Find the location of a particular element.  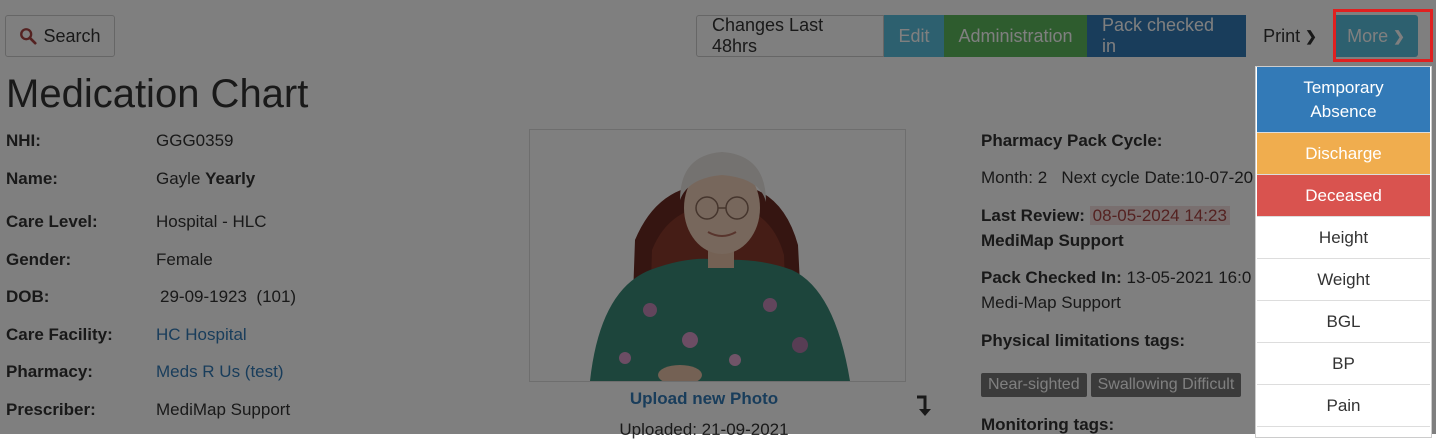

menu-item-bgl: BGL is located at coordinates (1343, 322).